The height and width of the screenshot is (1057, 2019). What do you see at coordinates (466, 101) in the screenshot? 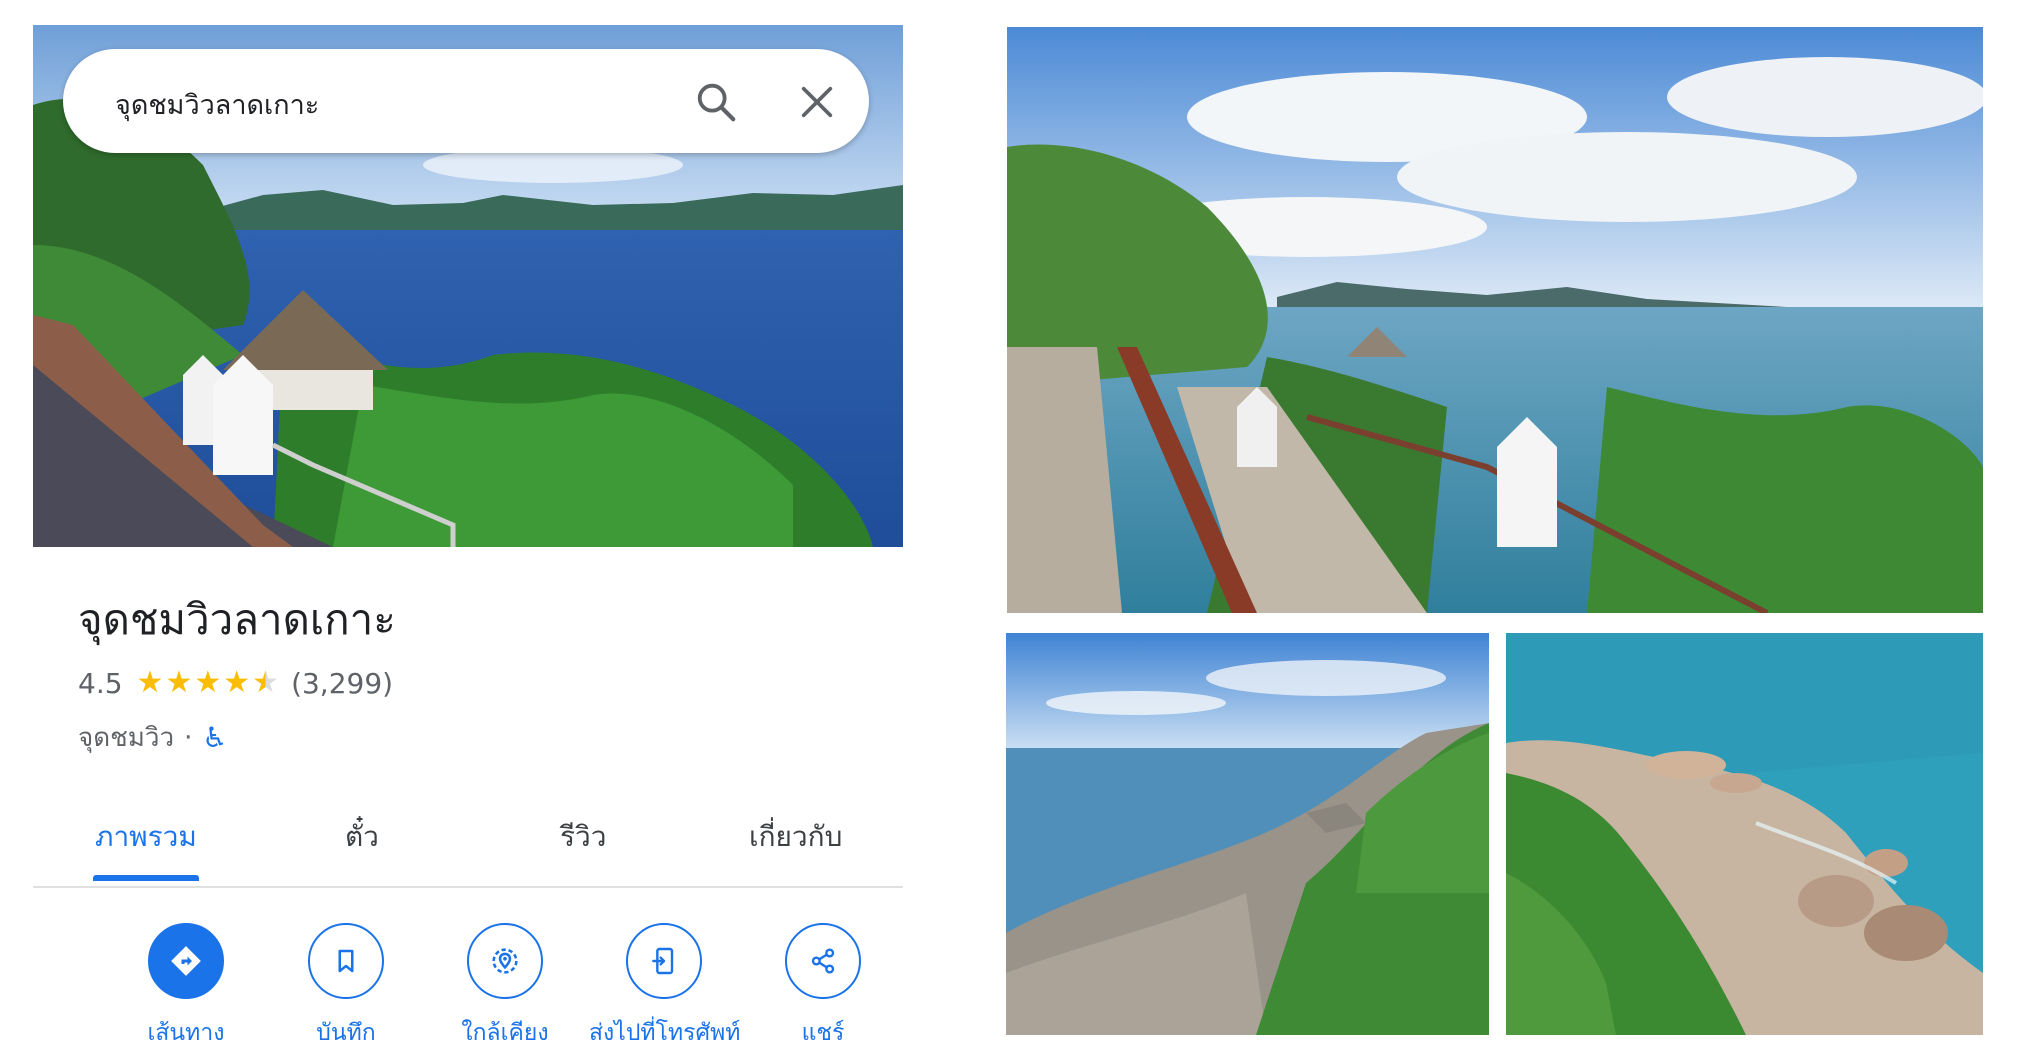
I see `search-bar: จุดชมวิวลาดเกาะ` at bounding box center [466, 101].